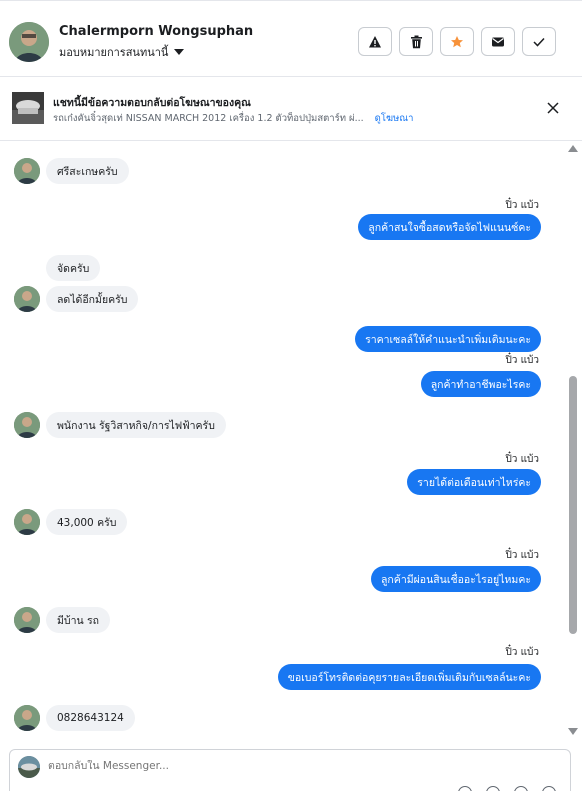  What do you see at coordinates (549, 788) in the screenshot?
I see `like-icon` at bounding box center [549, 788].